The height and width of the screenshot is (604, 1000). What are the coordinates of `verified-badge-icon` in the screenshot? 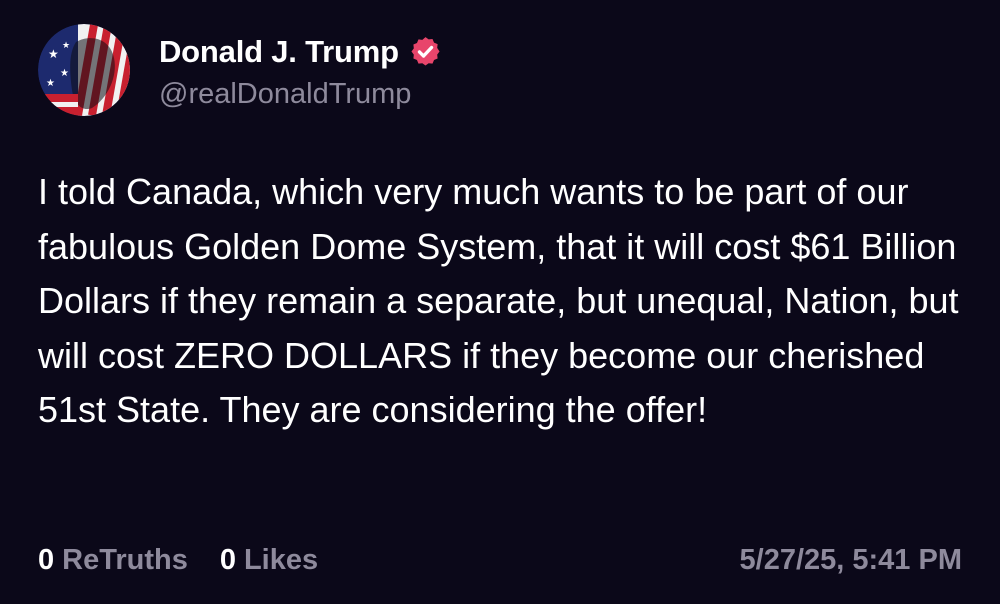 It's located at (425, 51).